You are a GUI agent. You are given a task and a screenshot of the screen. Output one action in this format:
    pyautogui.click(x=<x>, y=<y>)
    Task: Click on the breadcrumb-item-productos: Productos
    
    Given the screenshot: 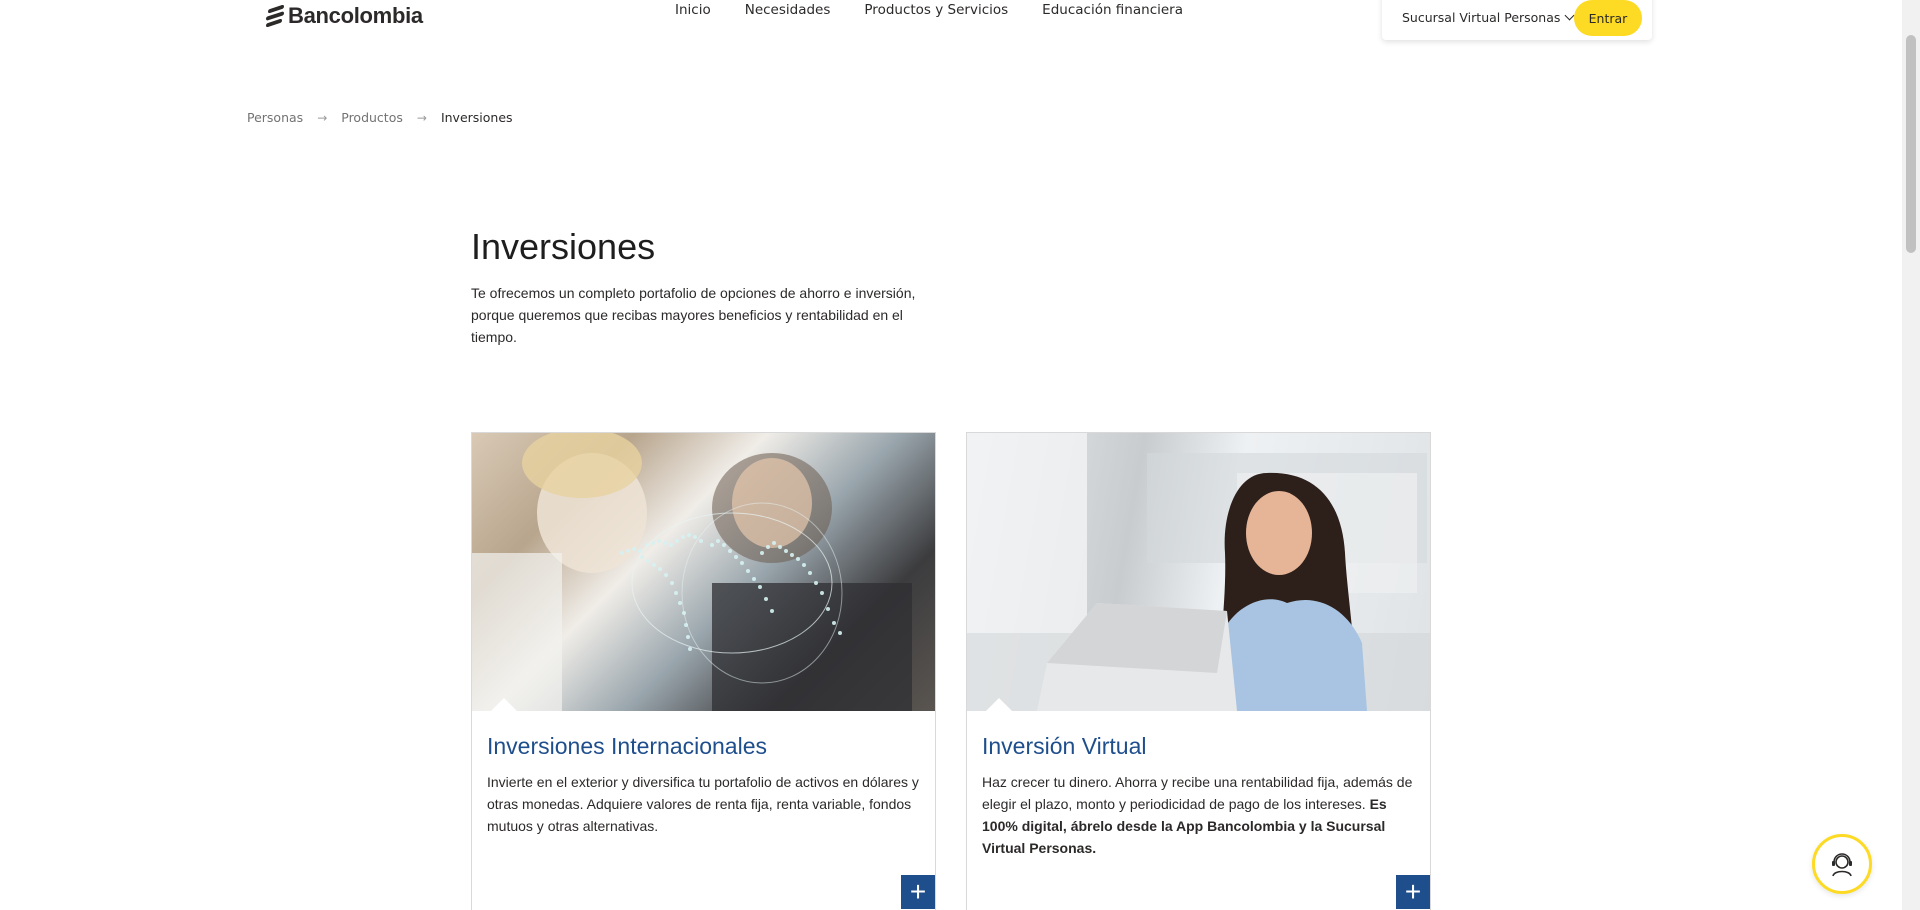 What is the action you would take?
    pyautogui.click(x=372, y=117)
    